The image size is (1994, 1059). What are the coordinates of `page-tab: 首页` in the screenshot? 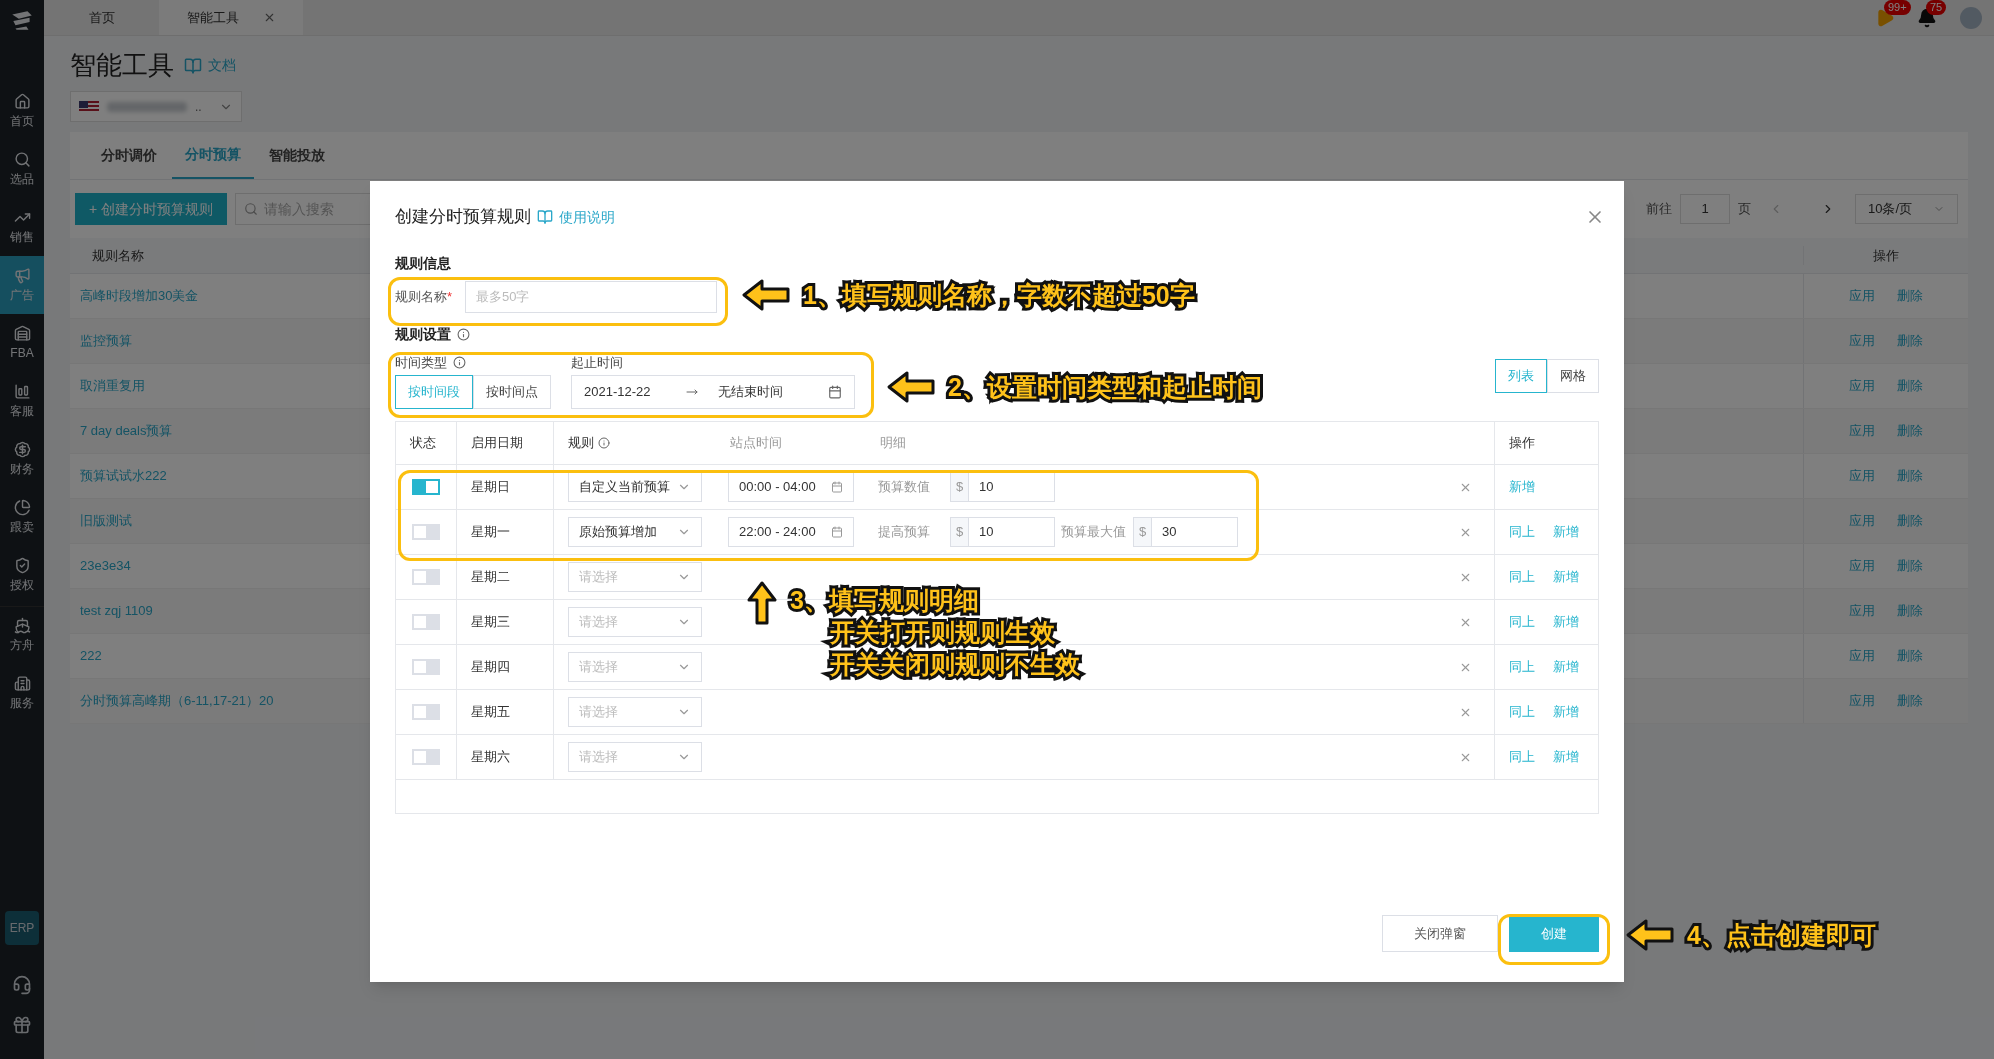 It's located at (101, 17).